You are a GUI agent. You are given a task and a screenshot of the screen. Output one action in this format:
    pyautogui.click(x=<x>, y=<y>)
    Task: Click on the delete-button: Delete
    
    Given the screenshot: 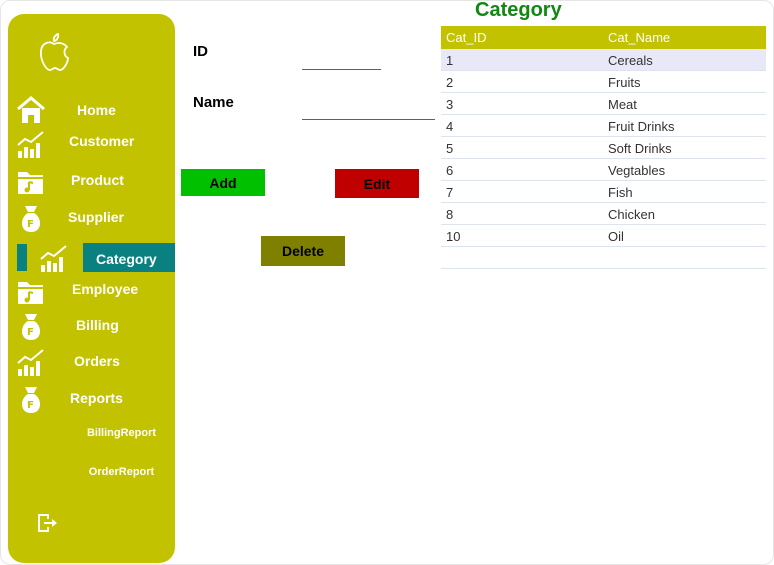 What is the action you would take?
    pyautogui.click(x=303, y=251)
    